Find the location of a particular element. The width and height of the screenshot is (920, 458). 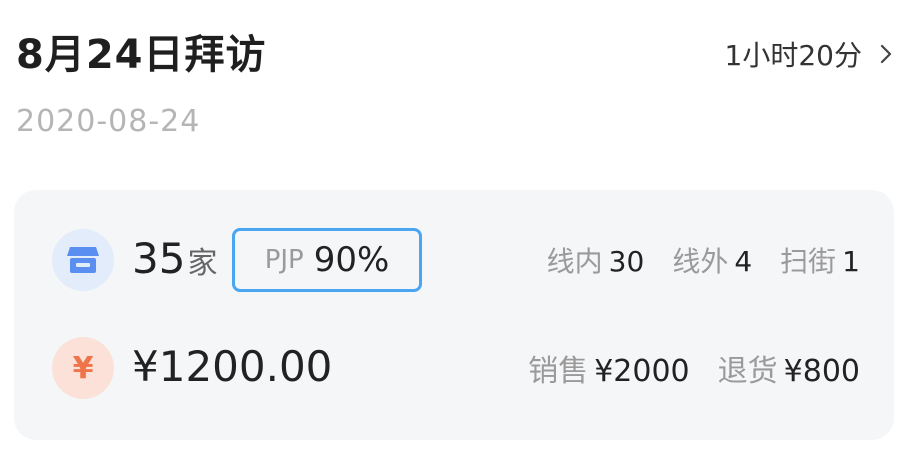

return-stat: 退货 ¥800 is located at coordinates (789, 368).